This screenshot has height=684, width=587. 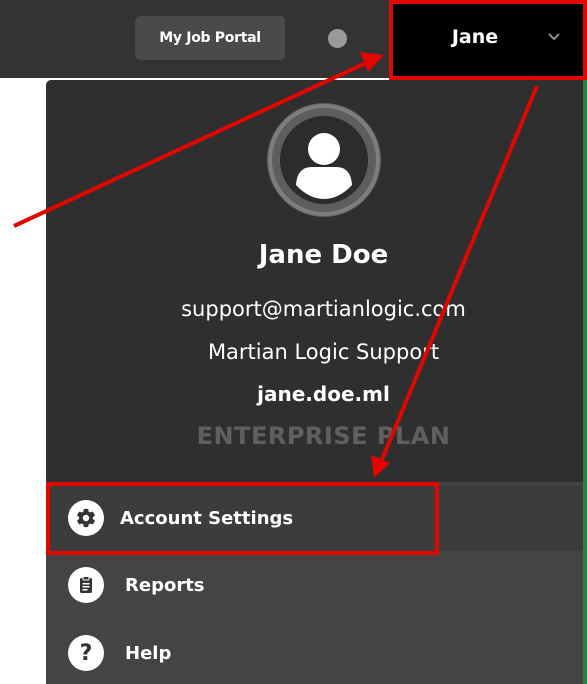 I want to click on profile-name: Jane Doe, so click(x=323, y=255).